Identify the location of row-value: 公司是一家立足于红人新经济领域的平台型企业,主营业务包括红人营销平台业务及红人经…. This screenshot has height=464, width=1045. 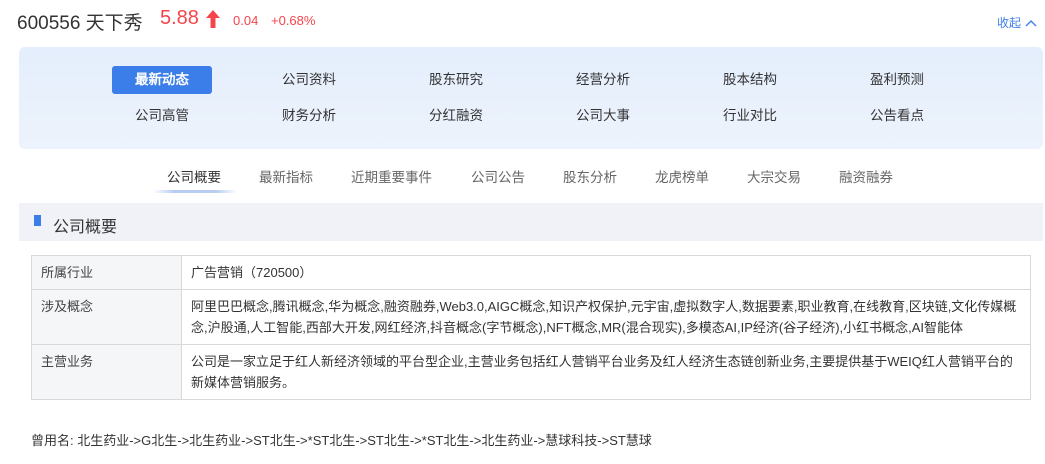
(606, 372).